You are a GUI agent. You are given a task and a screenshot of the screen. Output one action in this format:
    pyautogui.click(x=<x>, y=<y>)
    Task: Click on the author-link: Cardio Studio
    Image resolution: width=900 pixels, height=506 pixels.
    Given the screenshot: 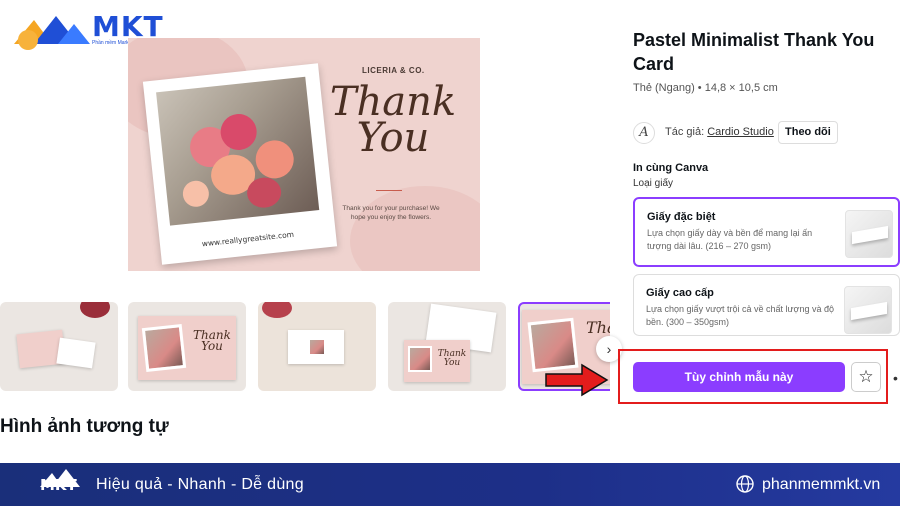 What is the action you would take?
    pyautogui.click(x=740, y=132)
    